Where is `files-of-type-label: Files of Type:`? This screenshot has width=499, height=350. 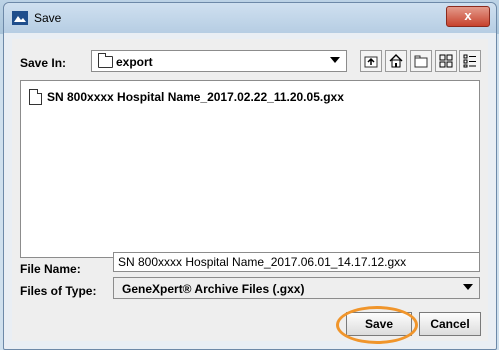 files-of-type-label: Files of Type: is located at coordinates (58, 291).